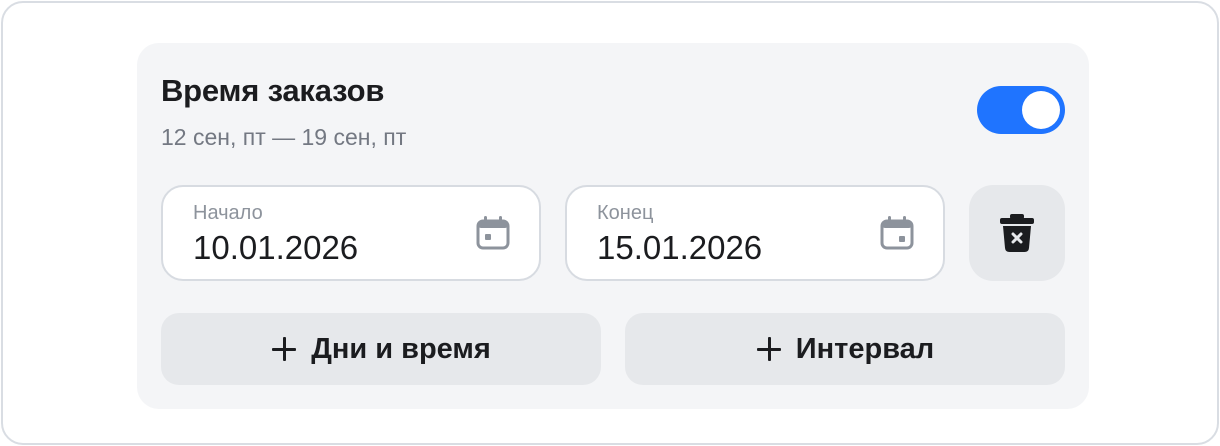 This screenshot has height=446, width=1220. Describe the element at coordinates (273, 90) in the screenshot. I see `section-title: Время заказов` at that location.